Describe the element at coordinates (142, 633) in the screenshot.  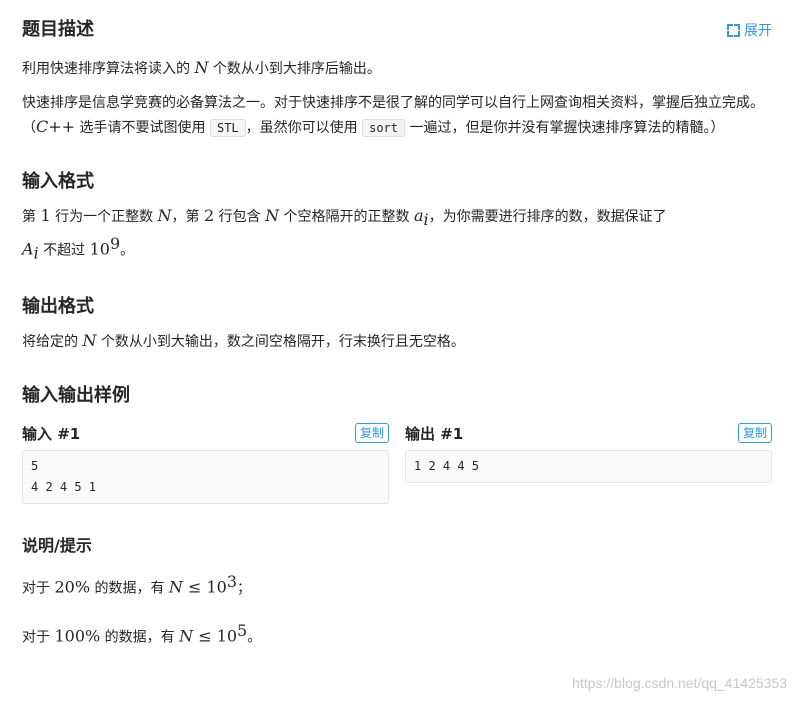
I see `hint-line2: 对于 100% 的数据，有 N ≤ 105。` at that location.